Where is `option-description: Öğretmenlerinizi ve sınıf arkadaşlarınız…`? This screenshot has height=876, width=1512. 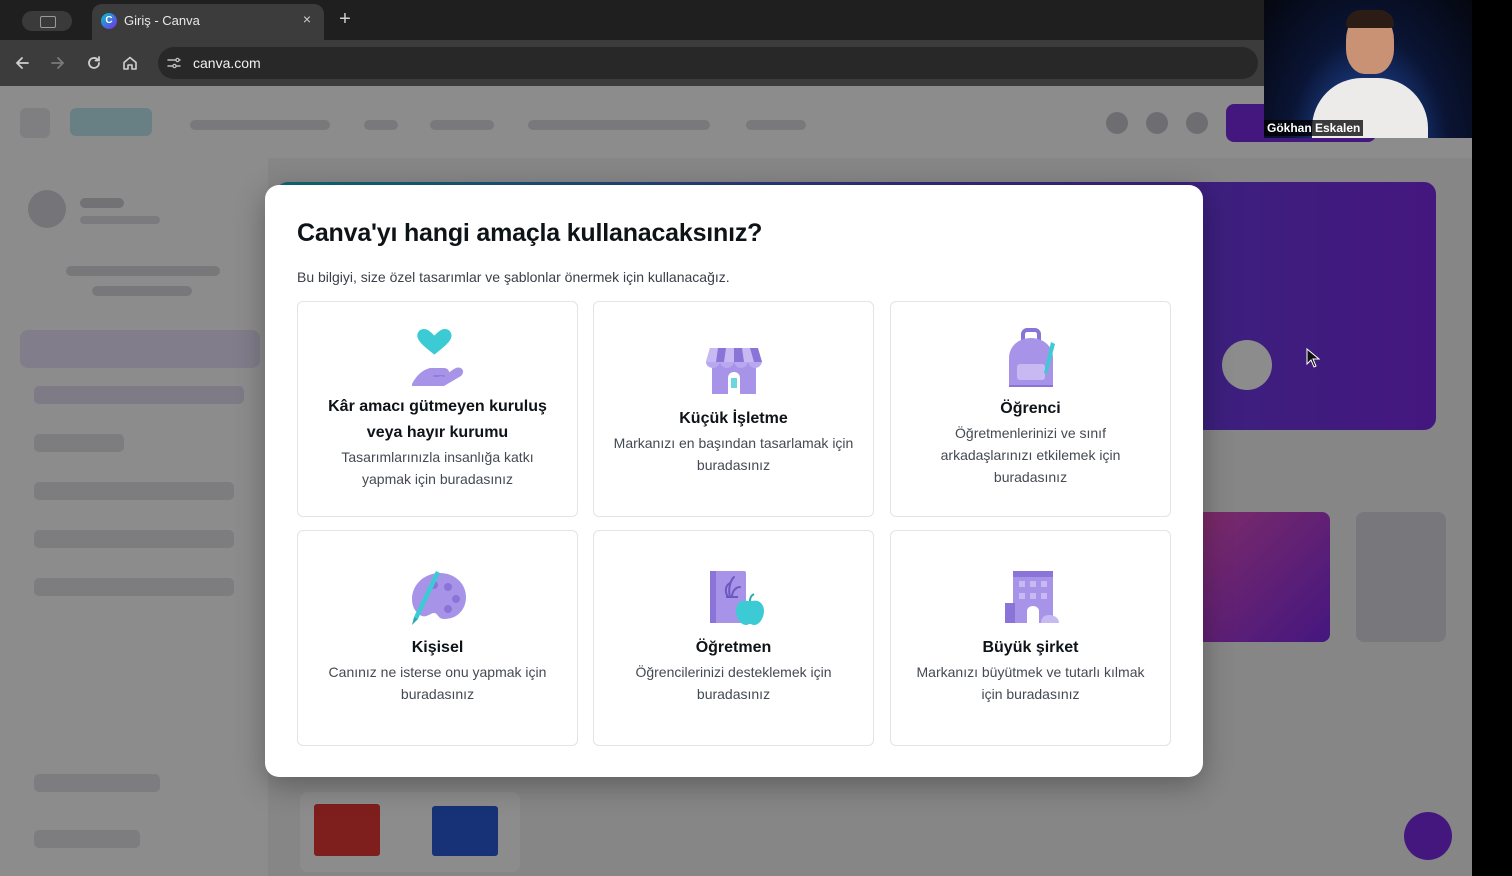
option-description: Öğretmenlerinizi ve sınıf arkadaşlarınız… is located at coordinates (1030, 455).